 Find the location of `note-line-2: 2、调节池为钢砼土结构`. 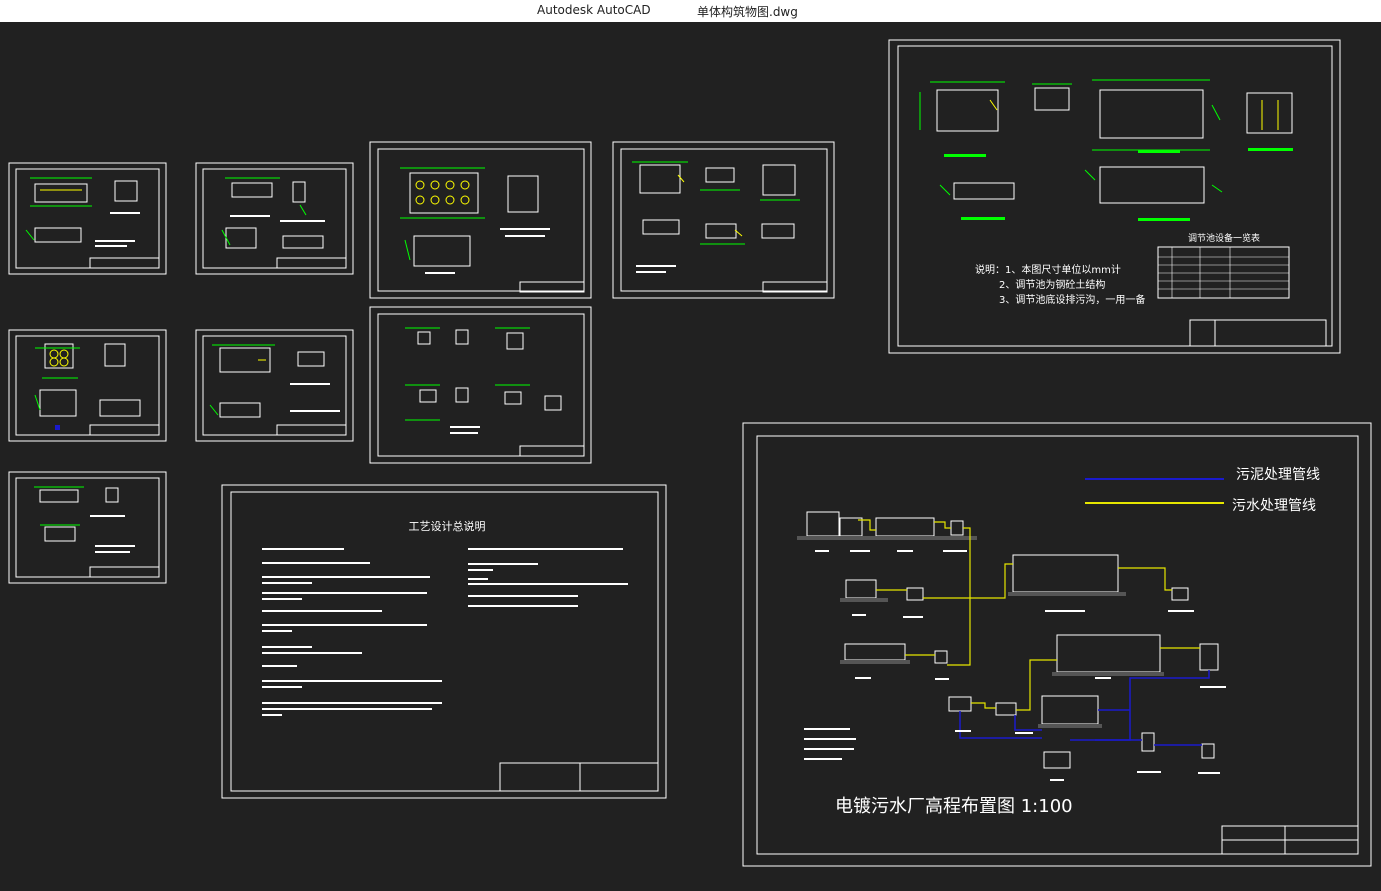

note-line-2: 2、调节池为钢砼土结构 is located at coordinates (1052, 284).